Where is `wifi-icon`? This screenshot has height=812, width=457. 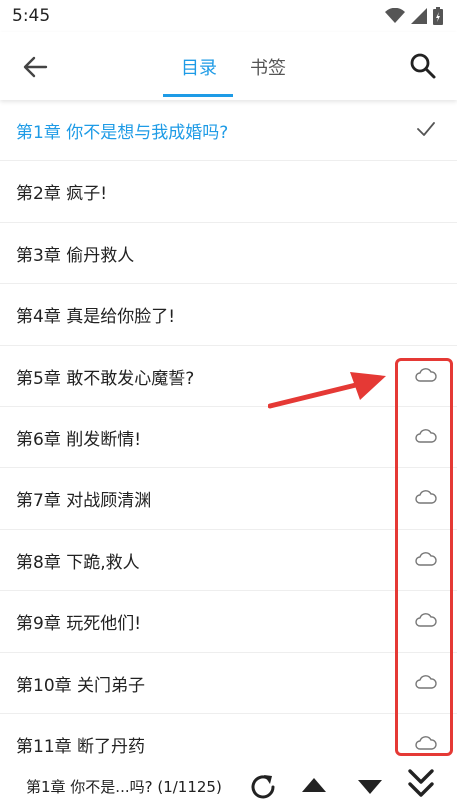 wifi-icon is located at coordinates (395, 15).